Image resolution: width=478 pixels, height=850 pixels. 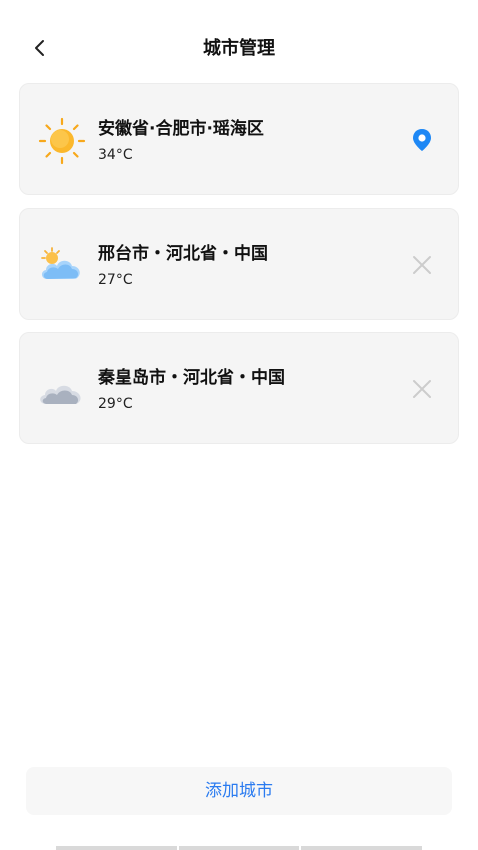 I want to click on city-name: 秦皇岛市・河北省・中国, so click(x=191, y=378).